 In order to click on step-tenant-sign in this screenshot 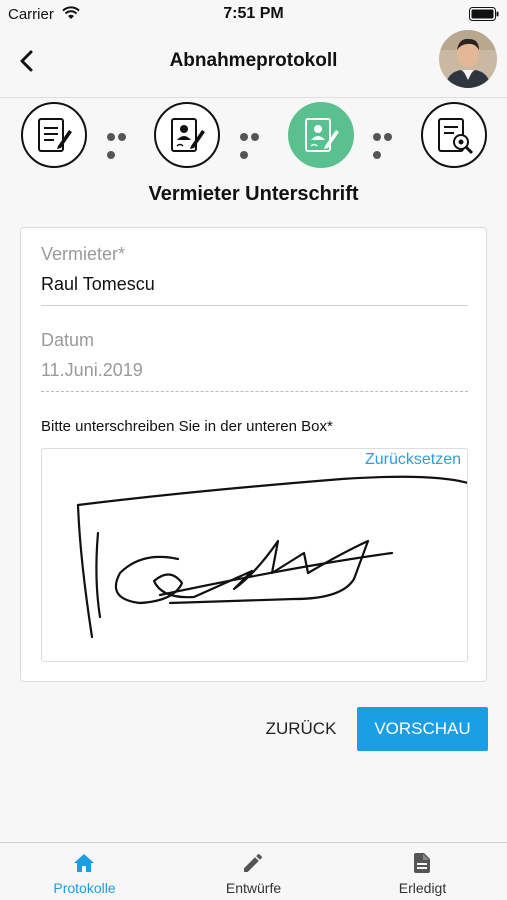, I will do `click(187, 135)`.